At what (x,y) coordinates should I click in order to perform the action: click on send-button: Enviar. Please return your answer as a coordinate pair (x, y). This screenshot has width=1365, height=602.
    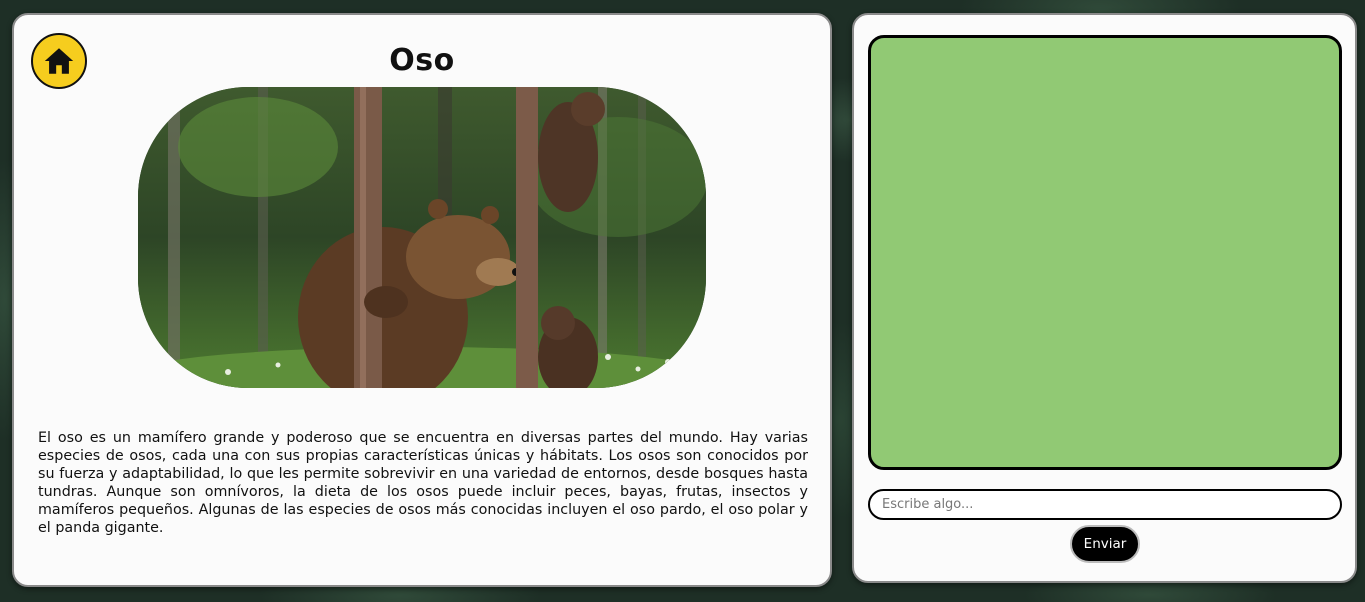
    Looking at the image, I should click on (1105, 544).